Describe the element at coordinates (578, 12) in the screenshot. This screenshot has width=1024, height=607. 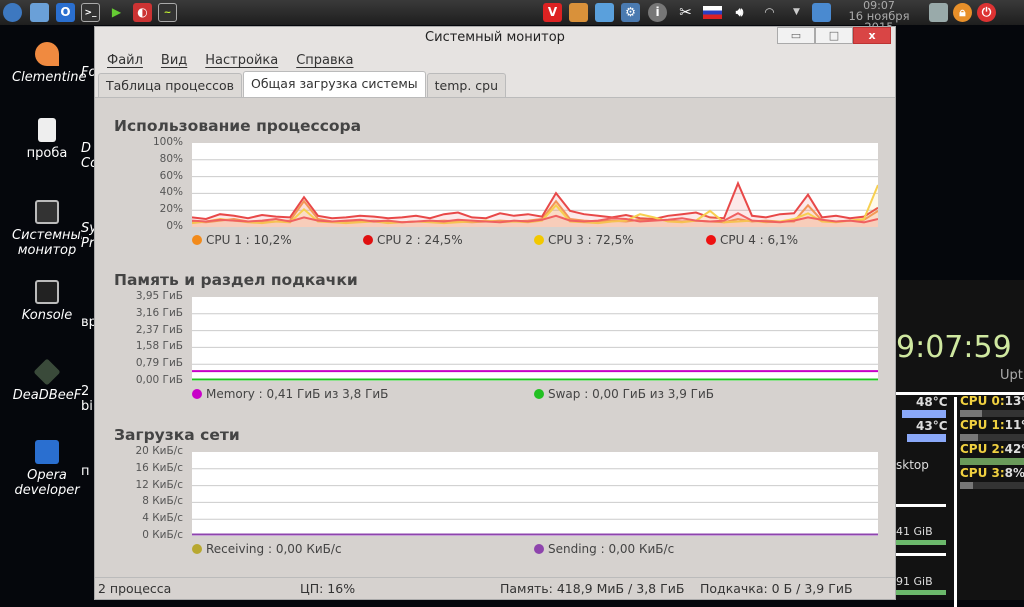
I see `archive-icon` at that location.